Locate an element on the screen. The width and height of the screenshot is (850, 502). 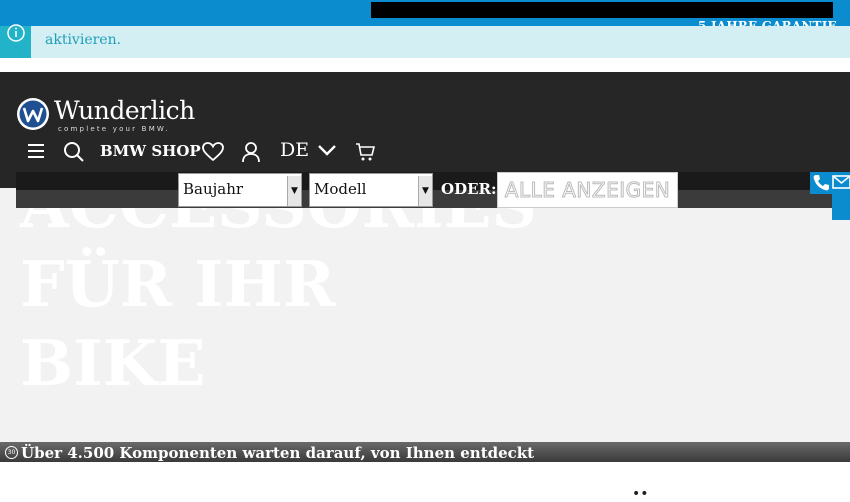
wunderlich-logo: Wunderlich complete your BMW. is located at coordinates (106, 116).